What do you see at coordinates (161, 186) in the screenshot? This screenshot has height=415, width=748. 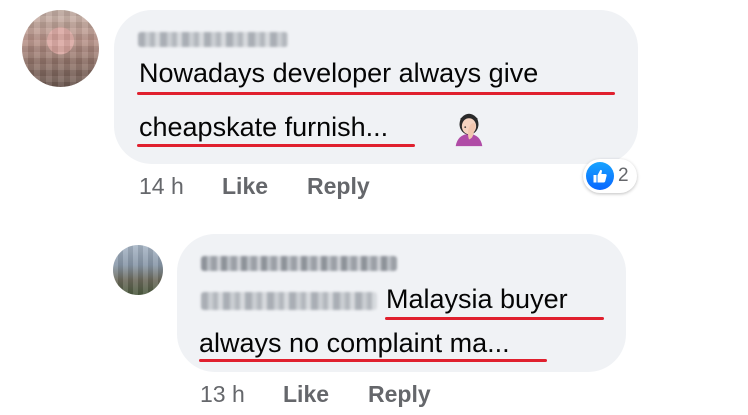 I see `comment-timestamp: 14 h` at bounding box center [161, 186].